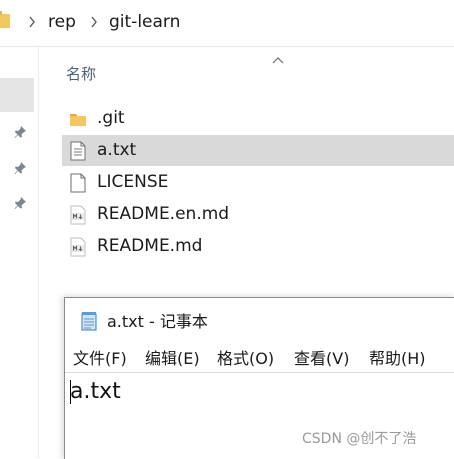 This screenshot has width=454, height=459. I want to click on file-name: README.md, so click(150, 246).